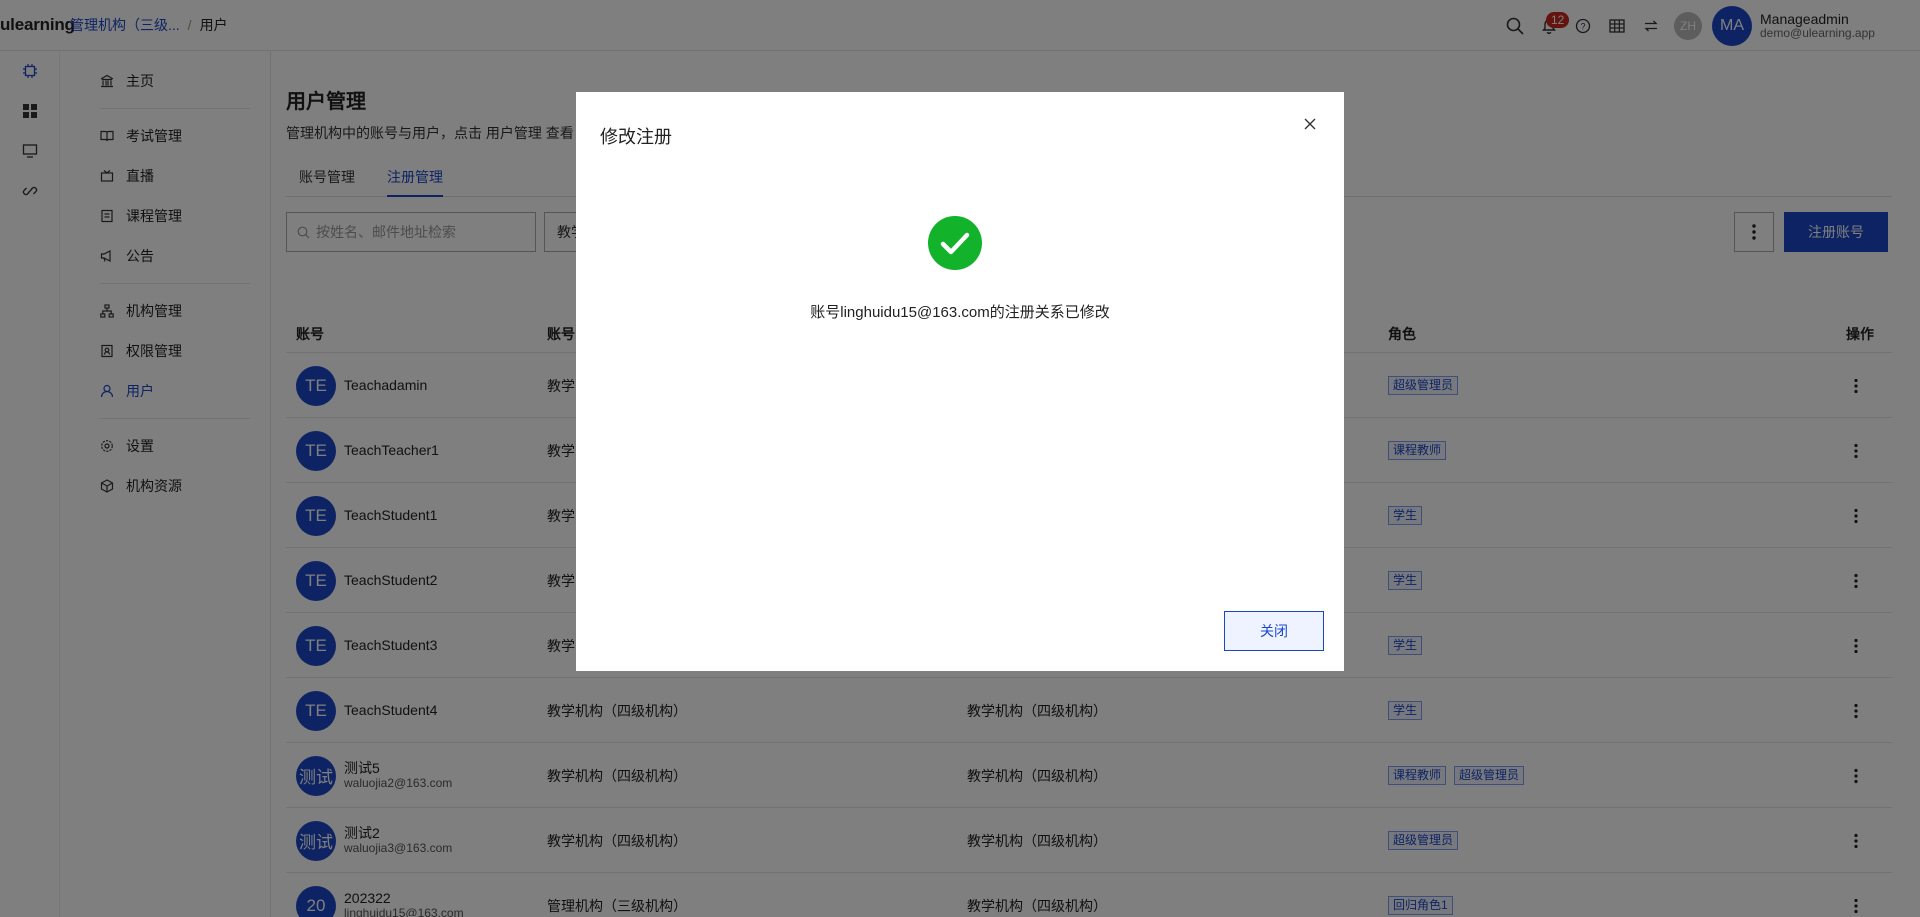  I want to click on dialog-title: 修改注册, so click(636, 137).